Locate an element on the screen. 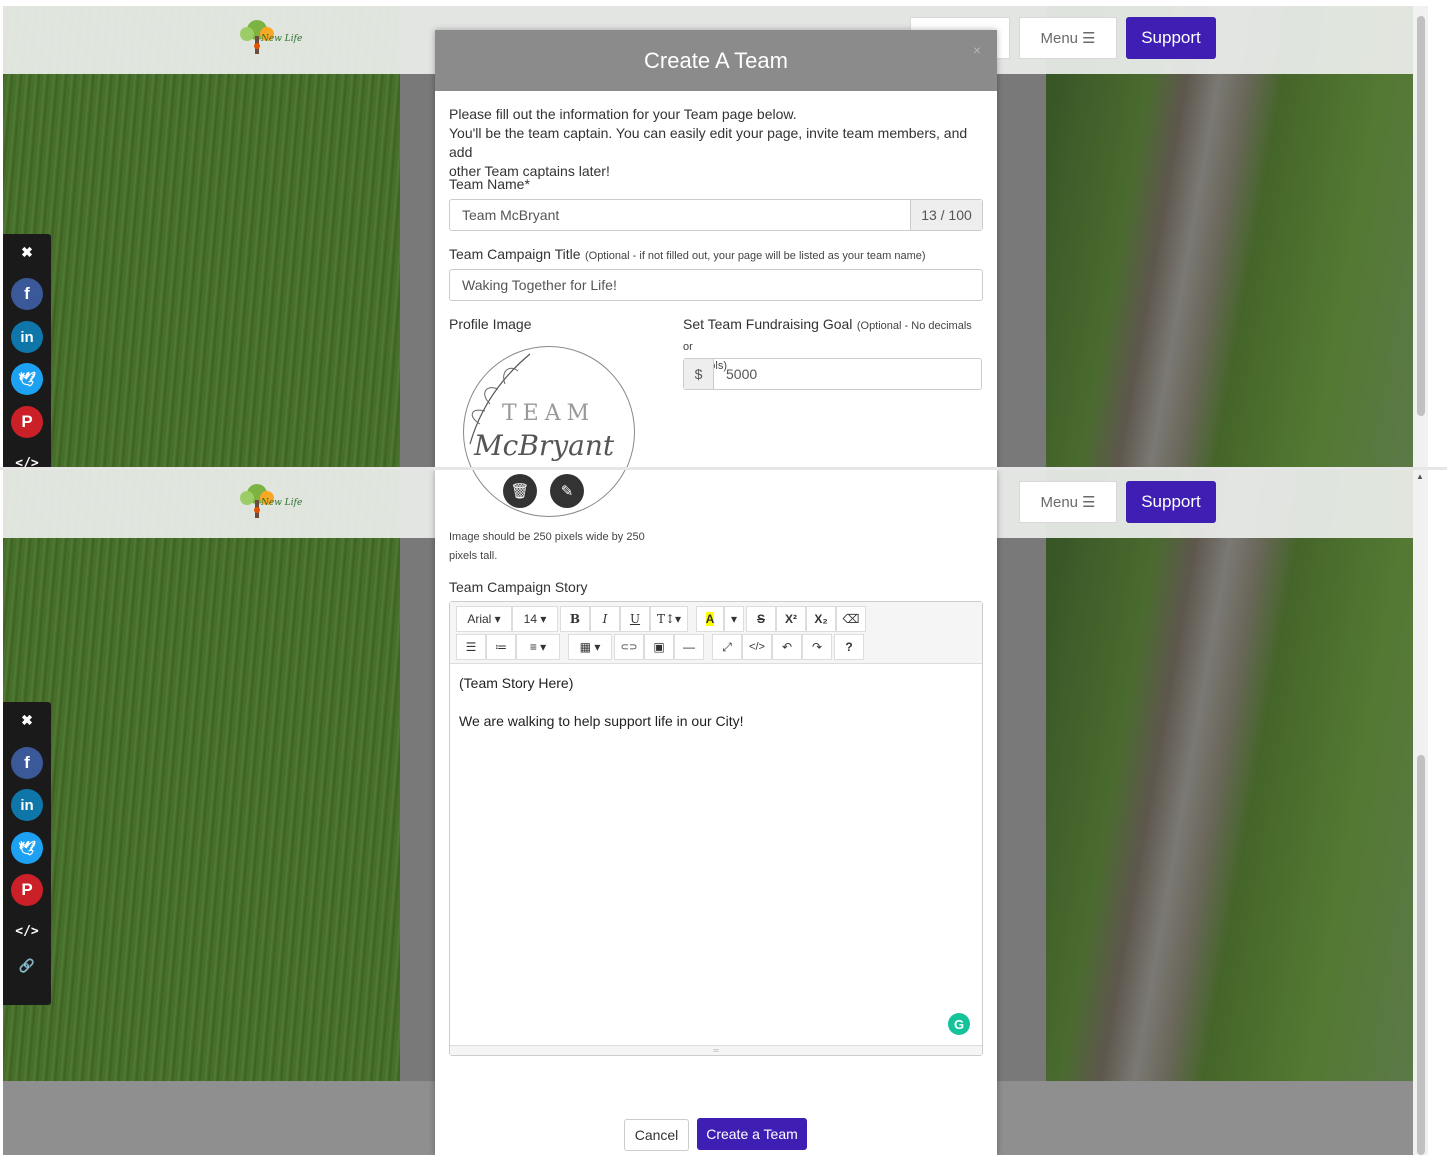 Image resolution: width=1447 pixels, height=1155 pixels. team-name-counter: 13 / 100 is located at coordinates (946, 215).